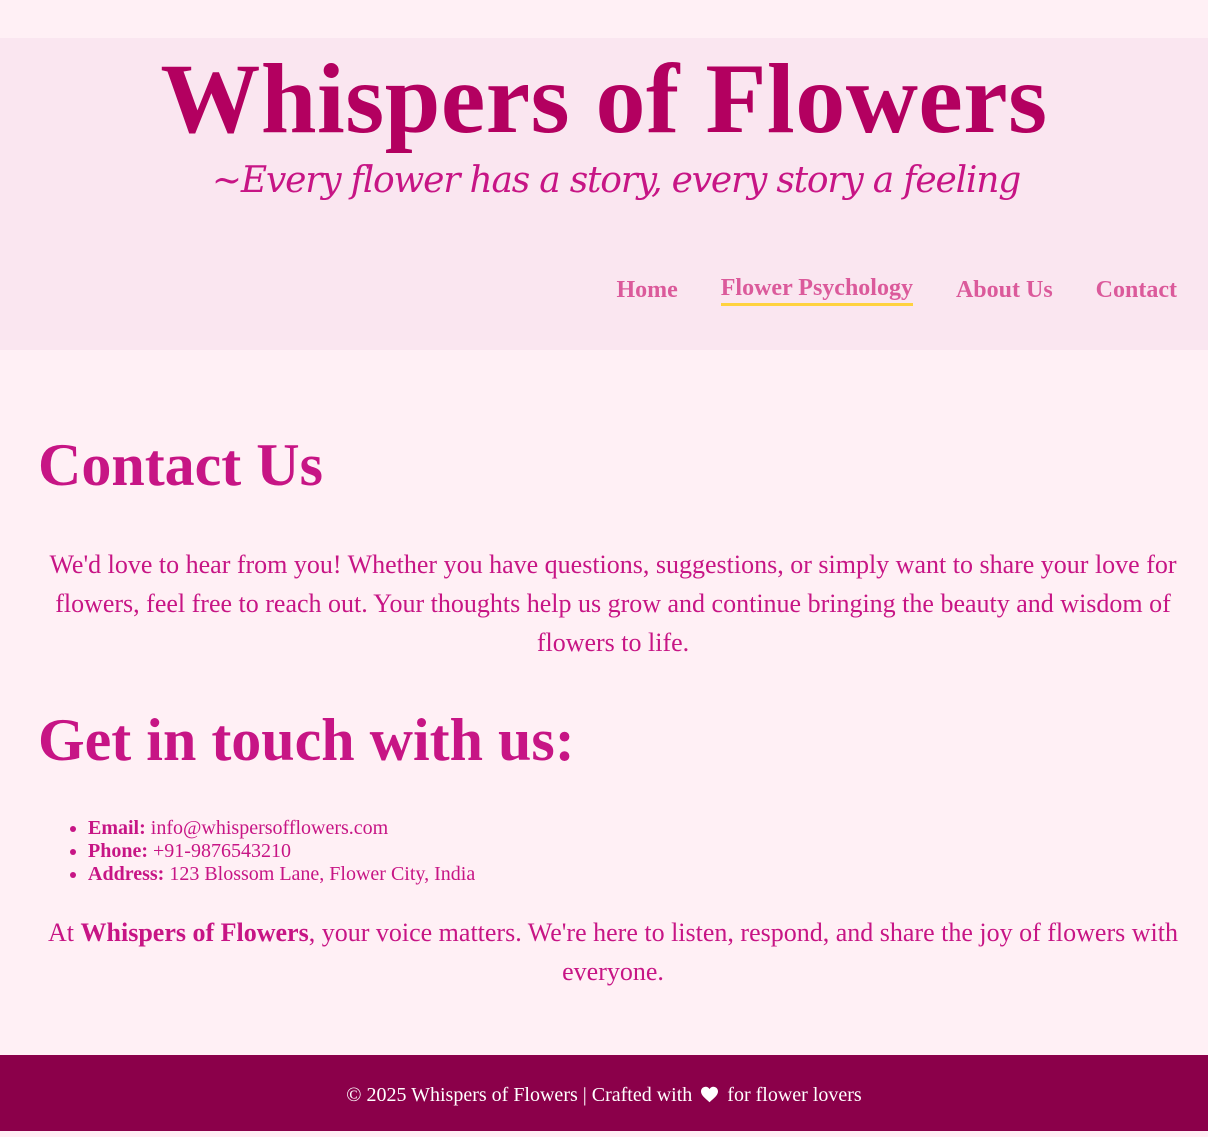 The height and width of the screenshot is (1137, 1208). What do you see at coordinates (222, 851) in the screenshot?
I see `contact-value-phone: +91-9876543210` at bounding box center [222, 851].